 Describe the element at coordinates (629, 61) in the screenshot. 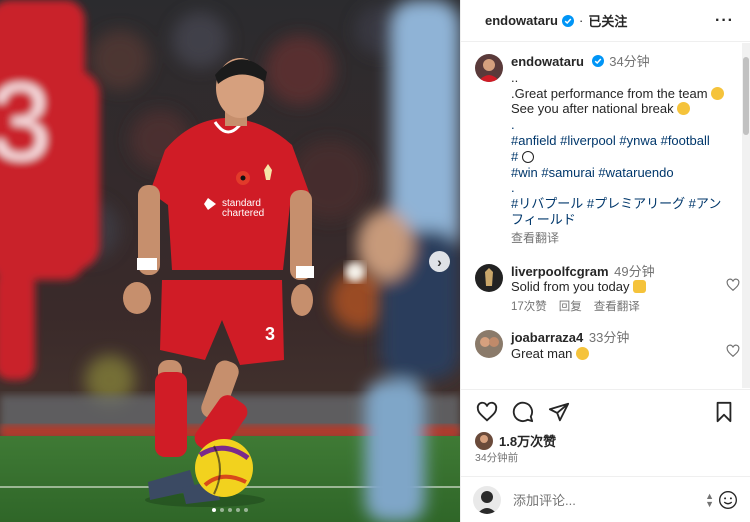

I see `caption-time: 34分钟` at that location.